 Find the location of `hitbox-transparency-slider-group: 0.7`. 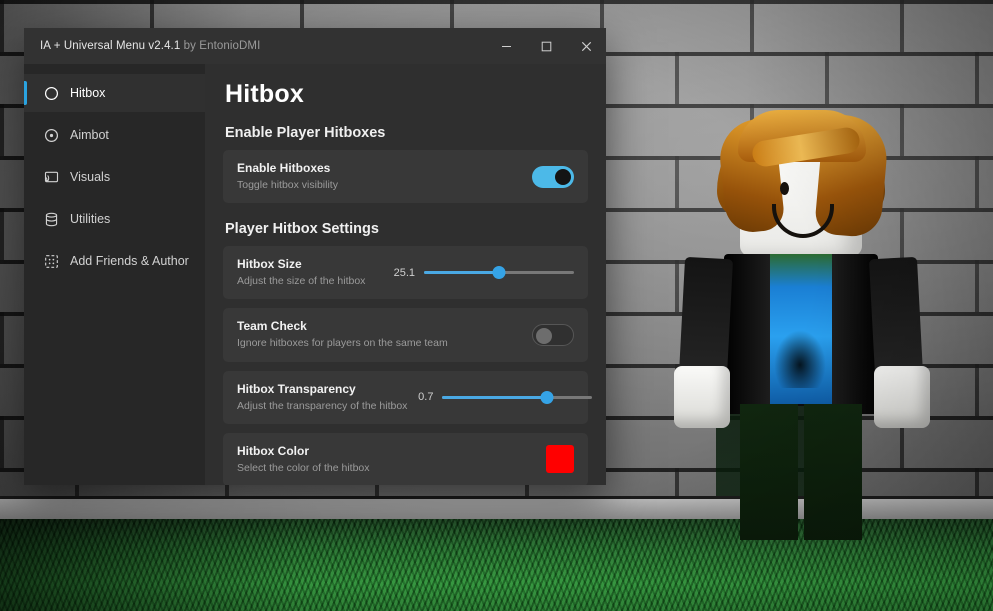

hitbox-transparency-slider-group: 0.7 is located at coordinates (500, 397).